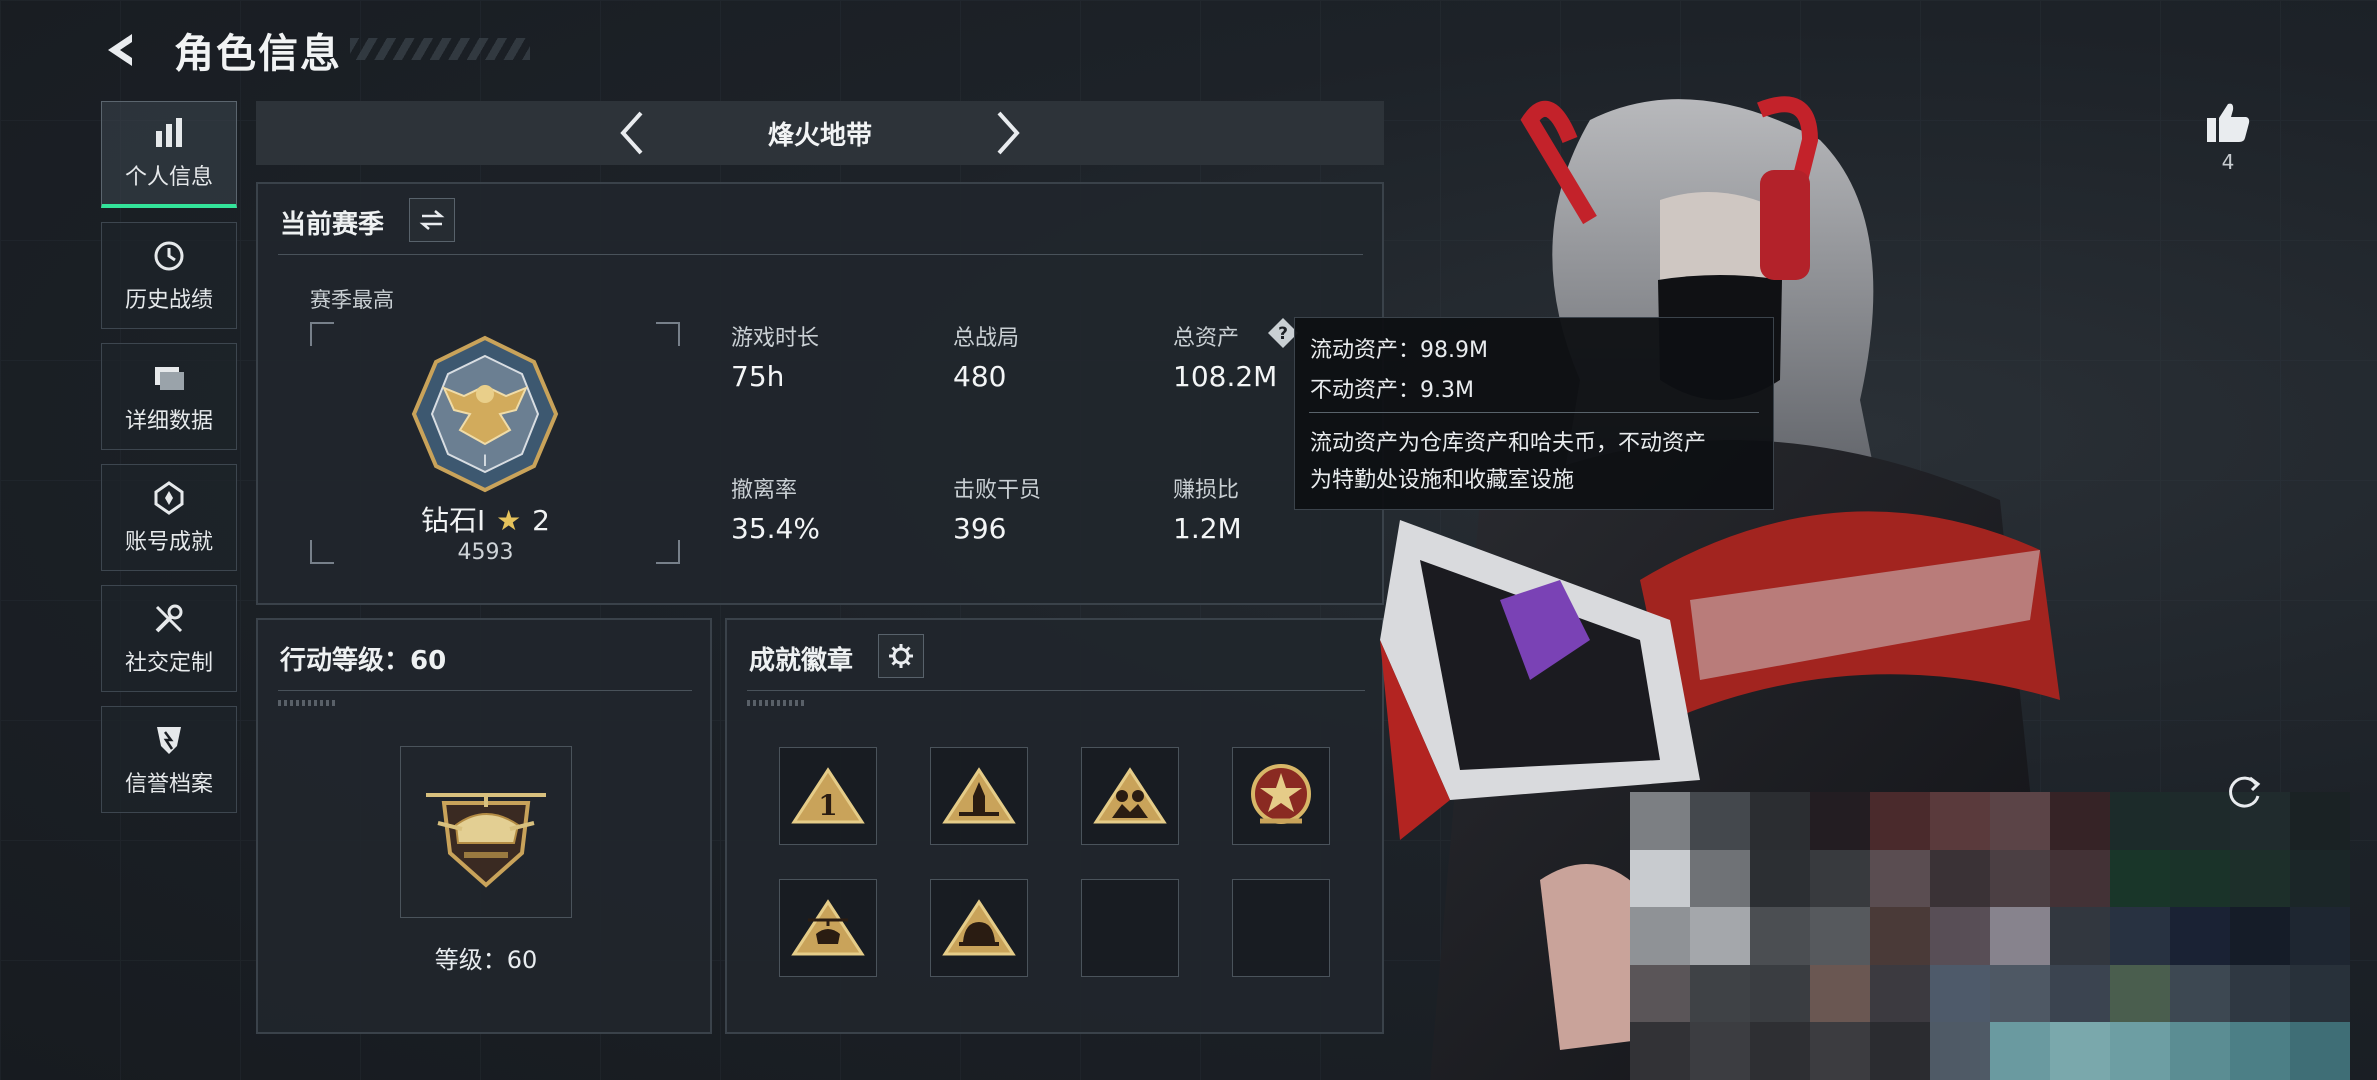 The width and height of the screenshot is (2377, 1080). What do you see at coordinates (258, 54) in the screenshot?
I see `page-title: 角色信息` at bounding box center [258, 54].